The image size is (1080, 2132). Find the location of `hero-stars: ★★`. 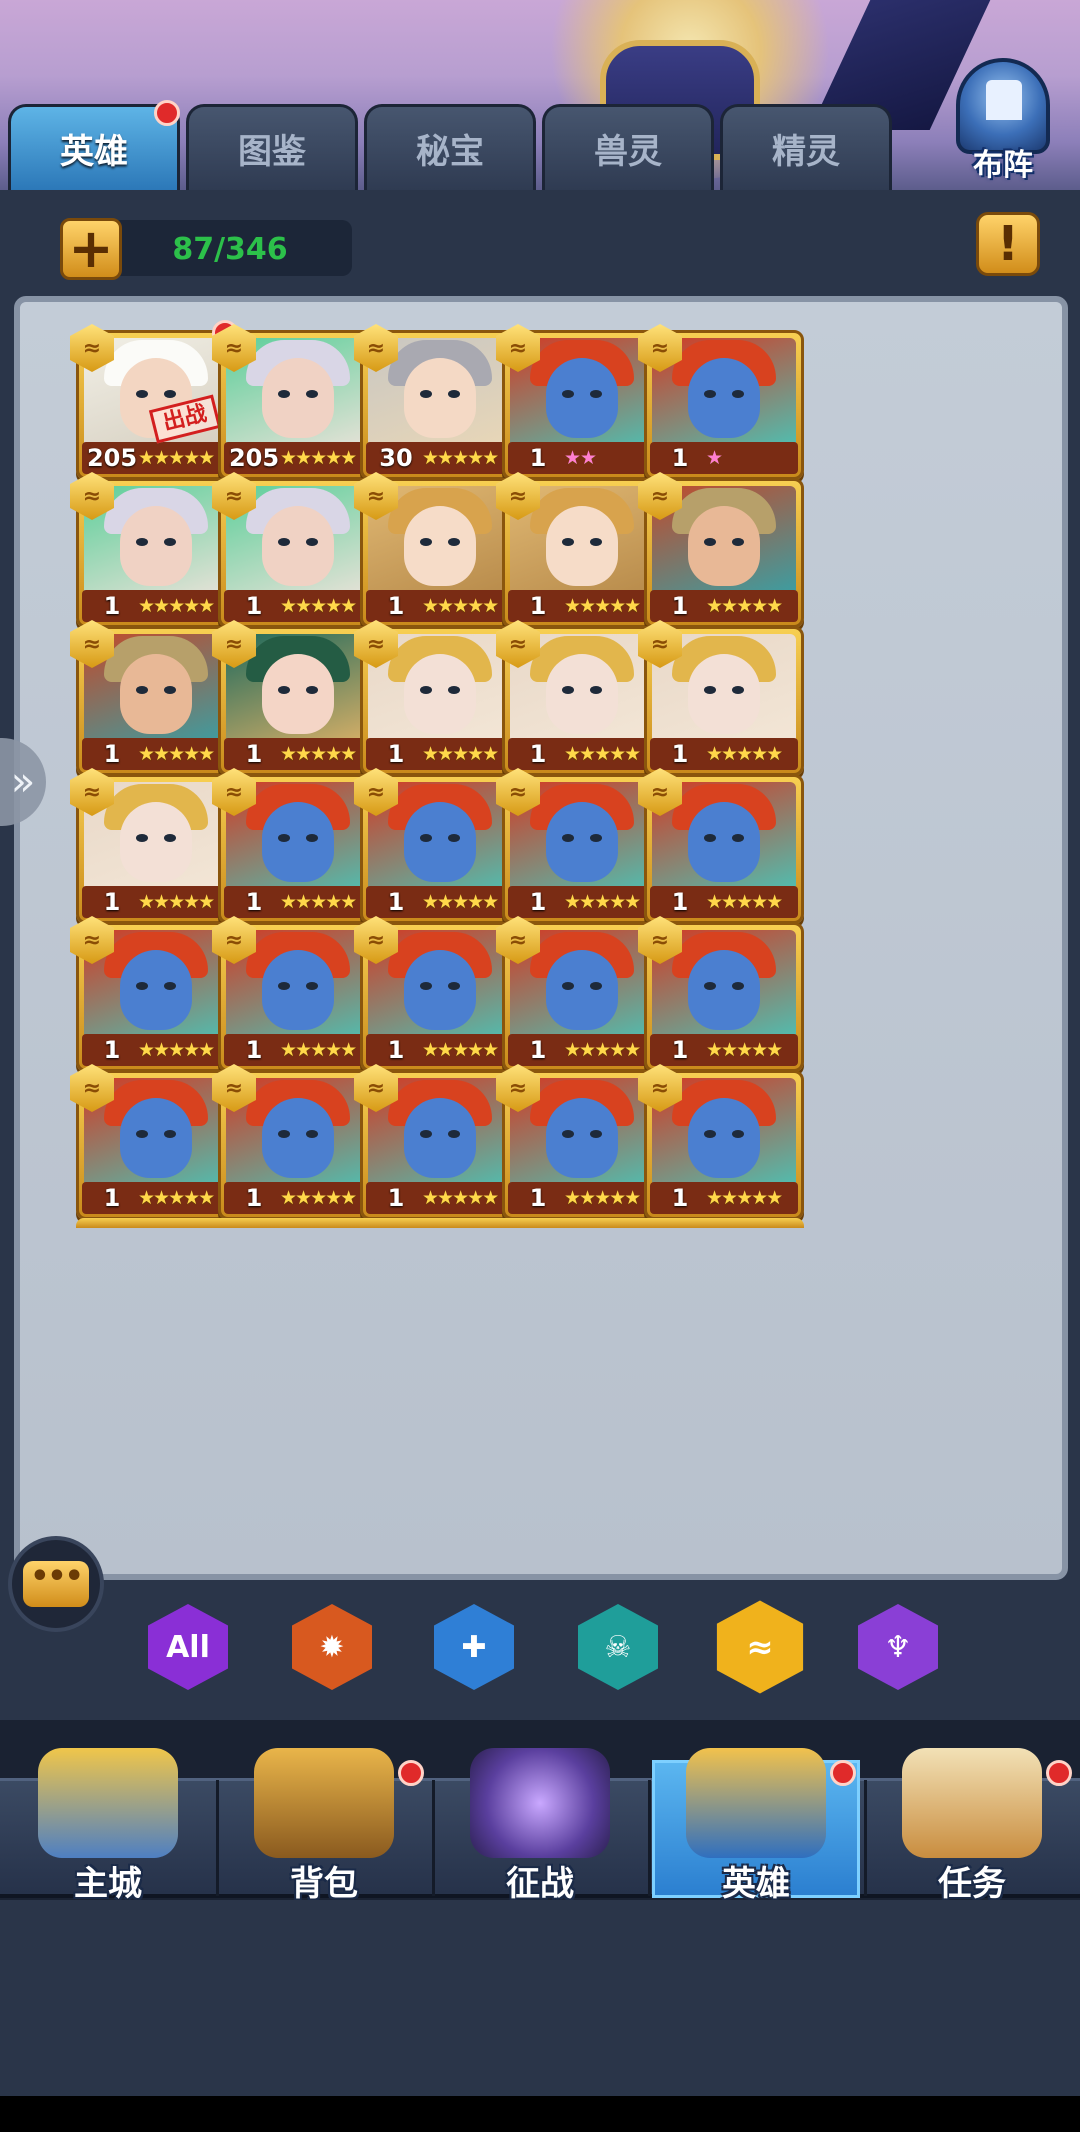

hero-stars: ★★ is located at coordinates (580, 458).